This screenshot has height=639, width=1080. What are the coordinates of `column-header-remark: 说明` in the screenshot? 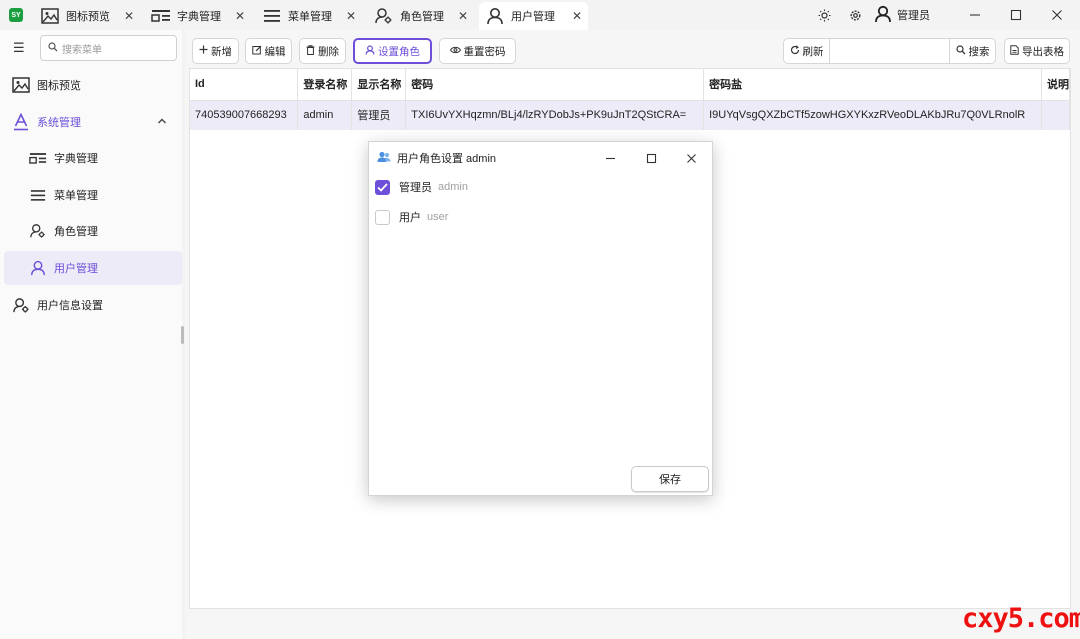 It's located at (1056, 85).